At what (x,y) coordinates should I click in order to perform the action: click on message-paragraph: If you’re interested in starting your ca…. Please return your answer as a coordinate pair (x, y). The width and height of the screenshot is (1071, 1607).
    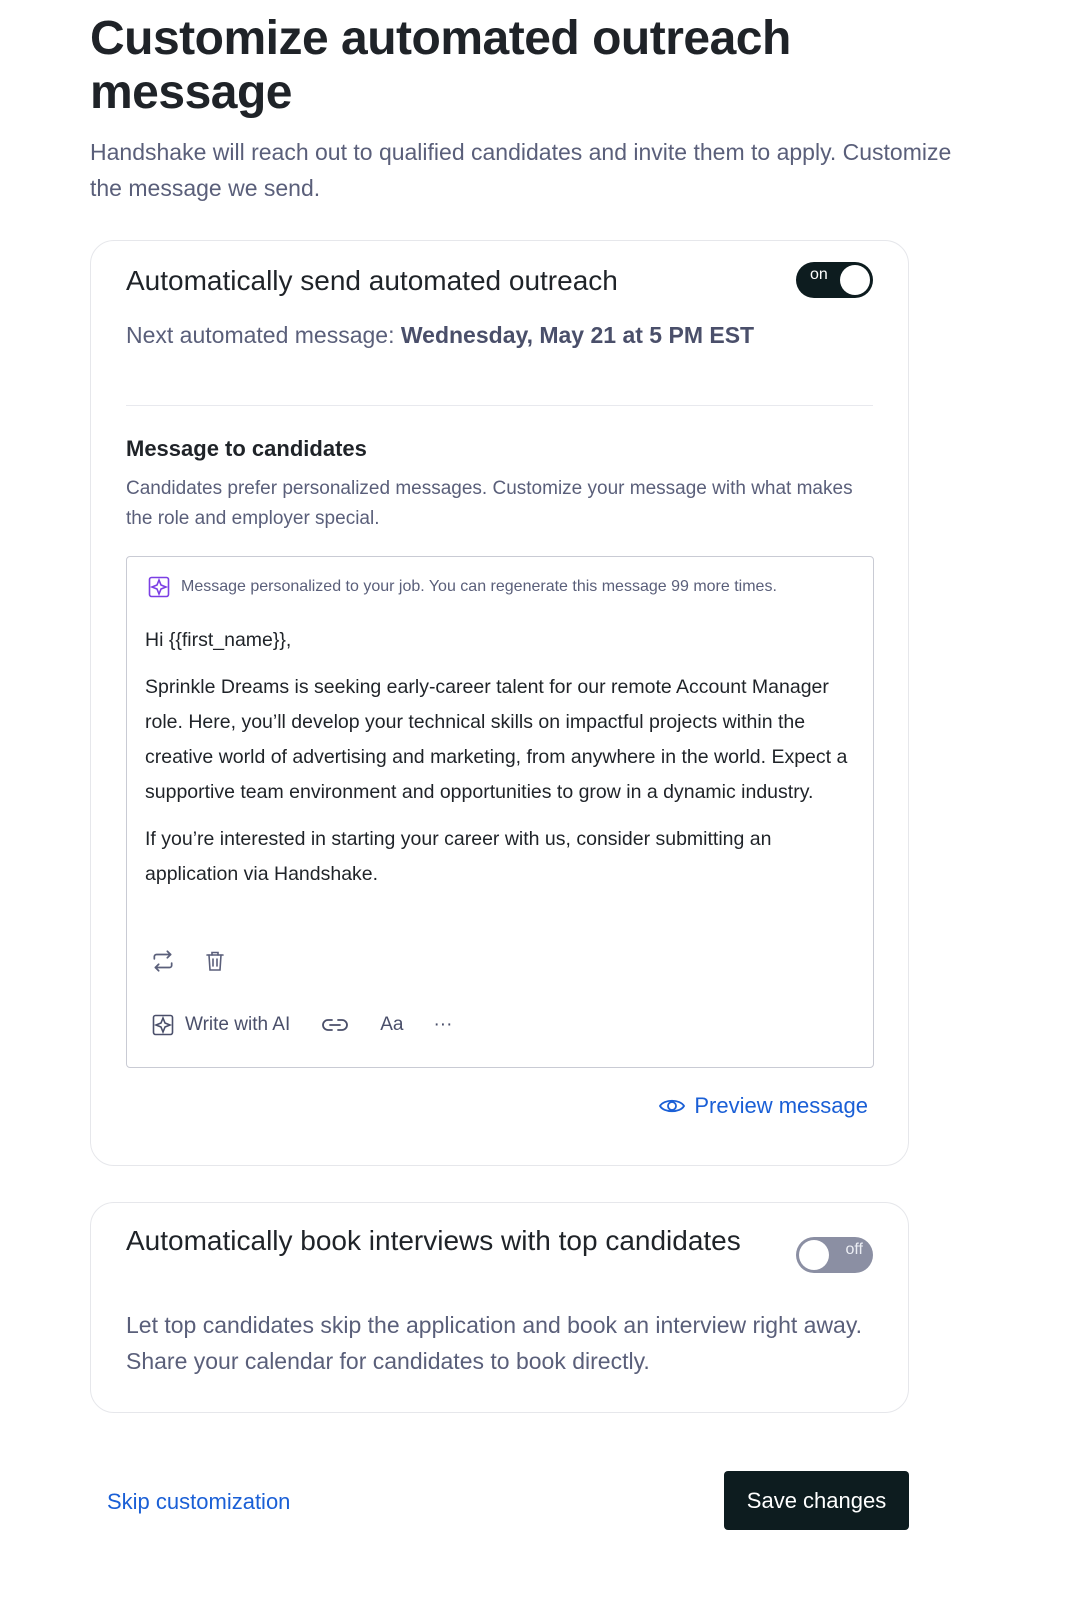
    Looking at the image, I should click on (458, 856).